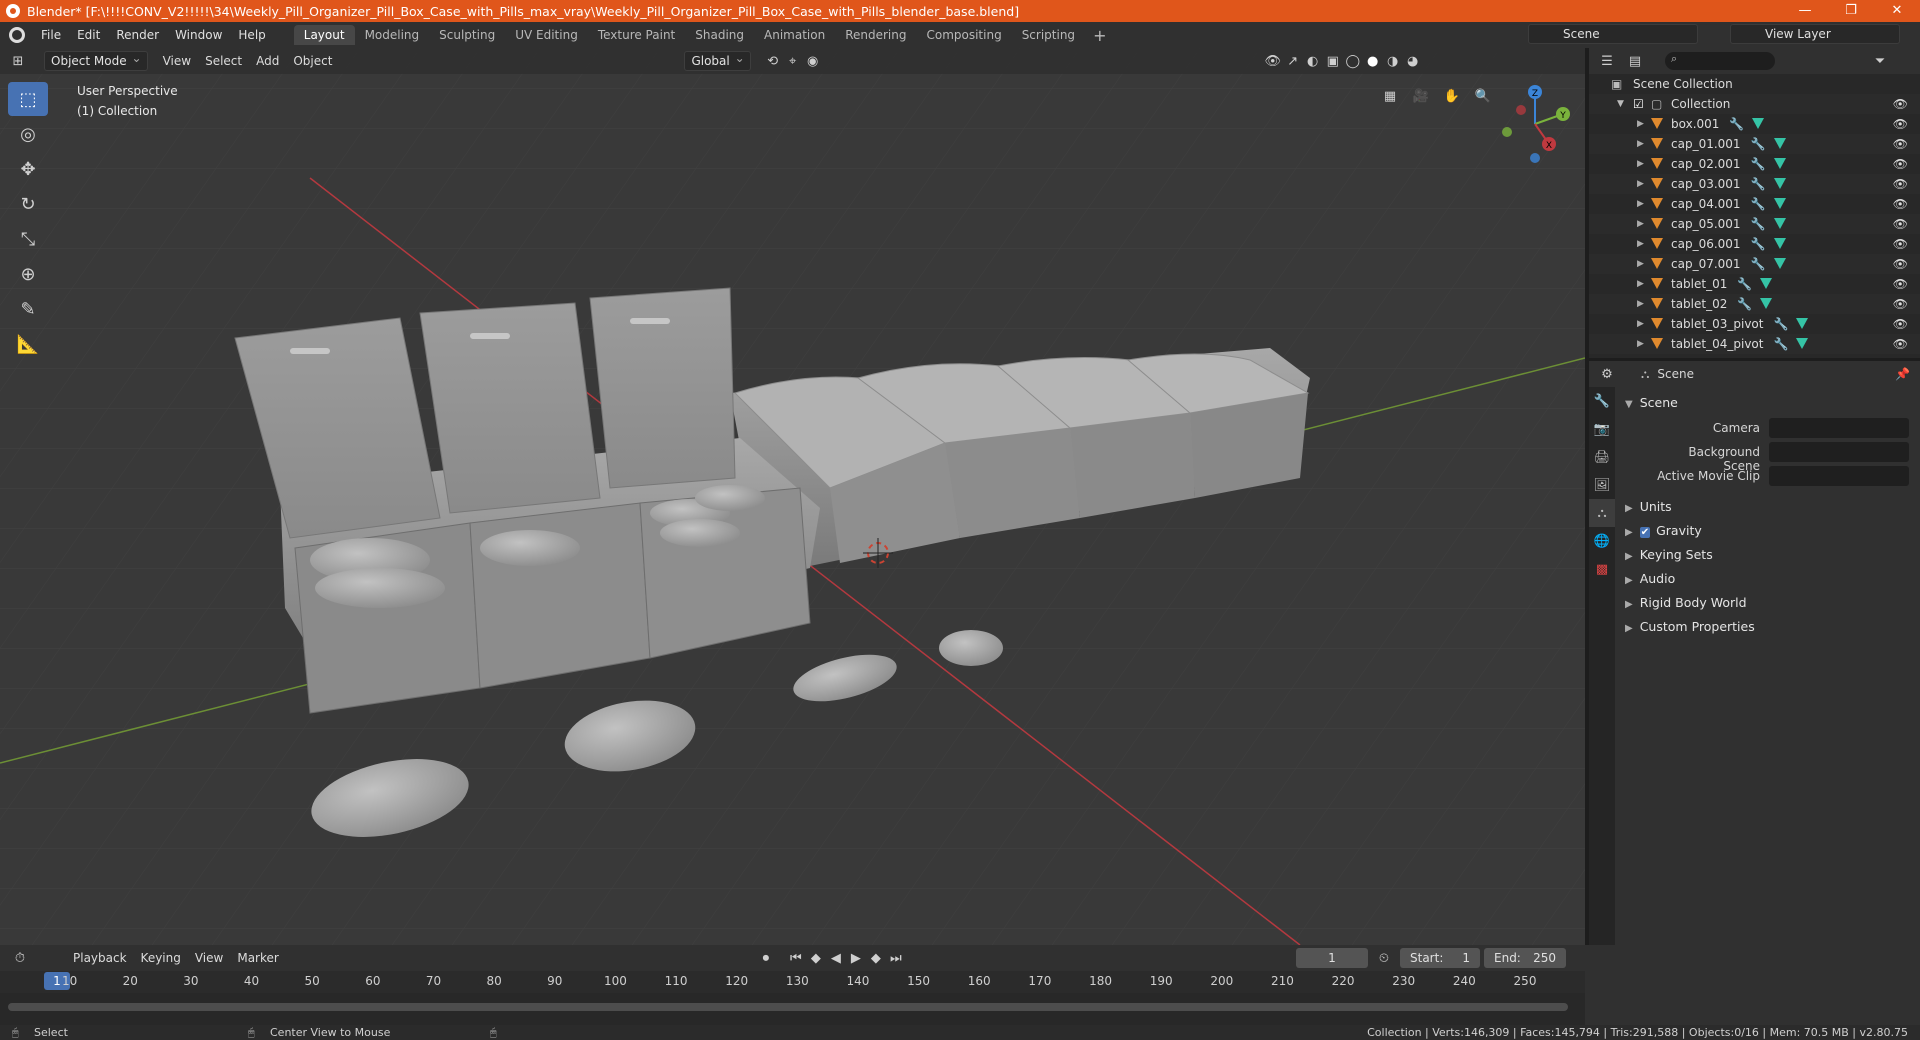  What do you see at coordinates (1635, 61) in the screenshot?
I see `display-mode-icon: ▤` at bounding box center [1635, 61].